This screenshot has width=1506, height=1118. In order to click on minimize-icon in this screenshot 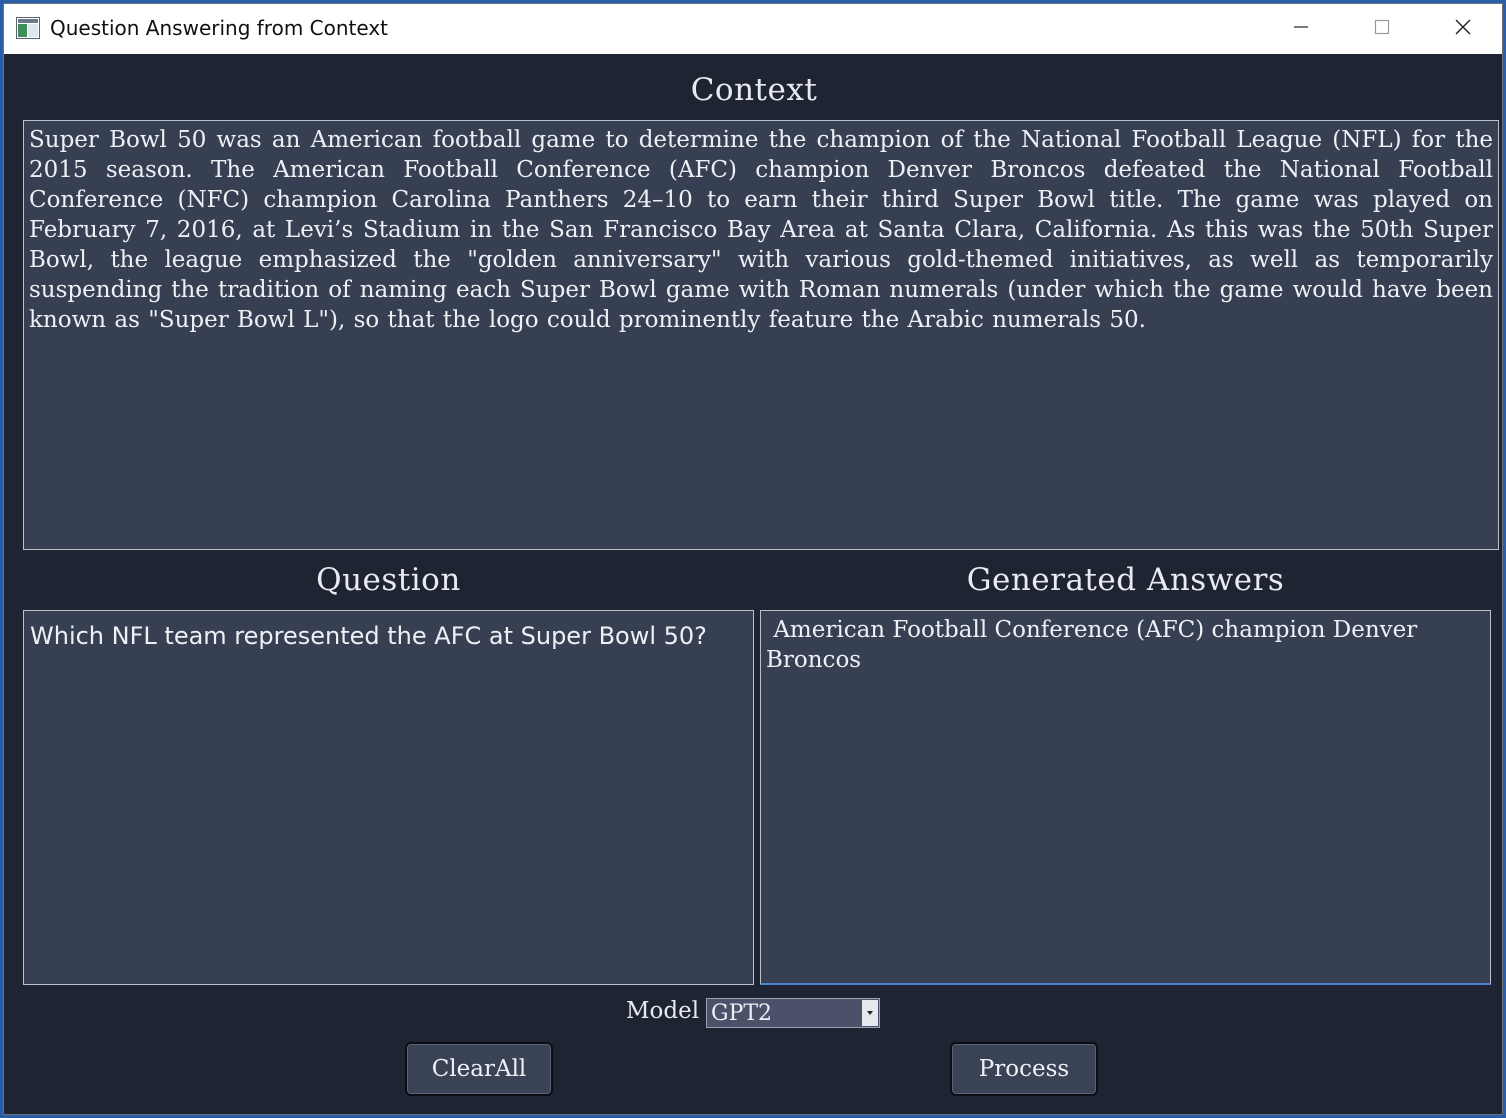, I will do `click(1301, 29)`.